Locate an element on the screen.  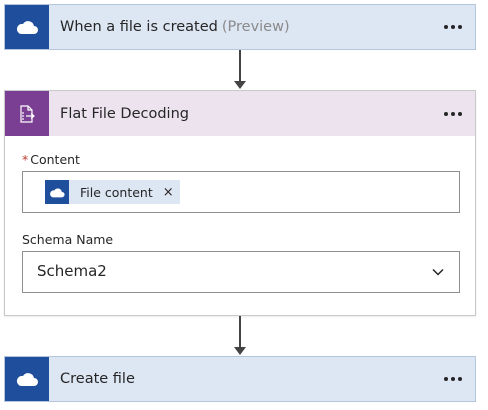
create-file-more-button is located at coordinates (453, 379).